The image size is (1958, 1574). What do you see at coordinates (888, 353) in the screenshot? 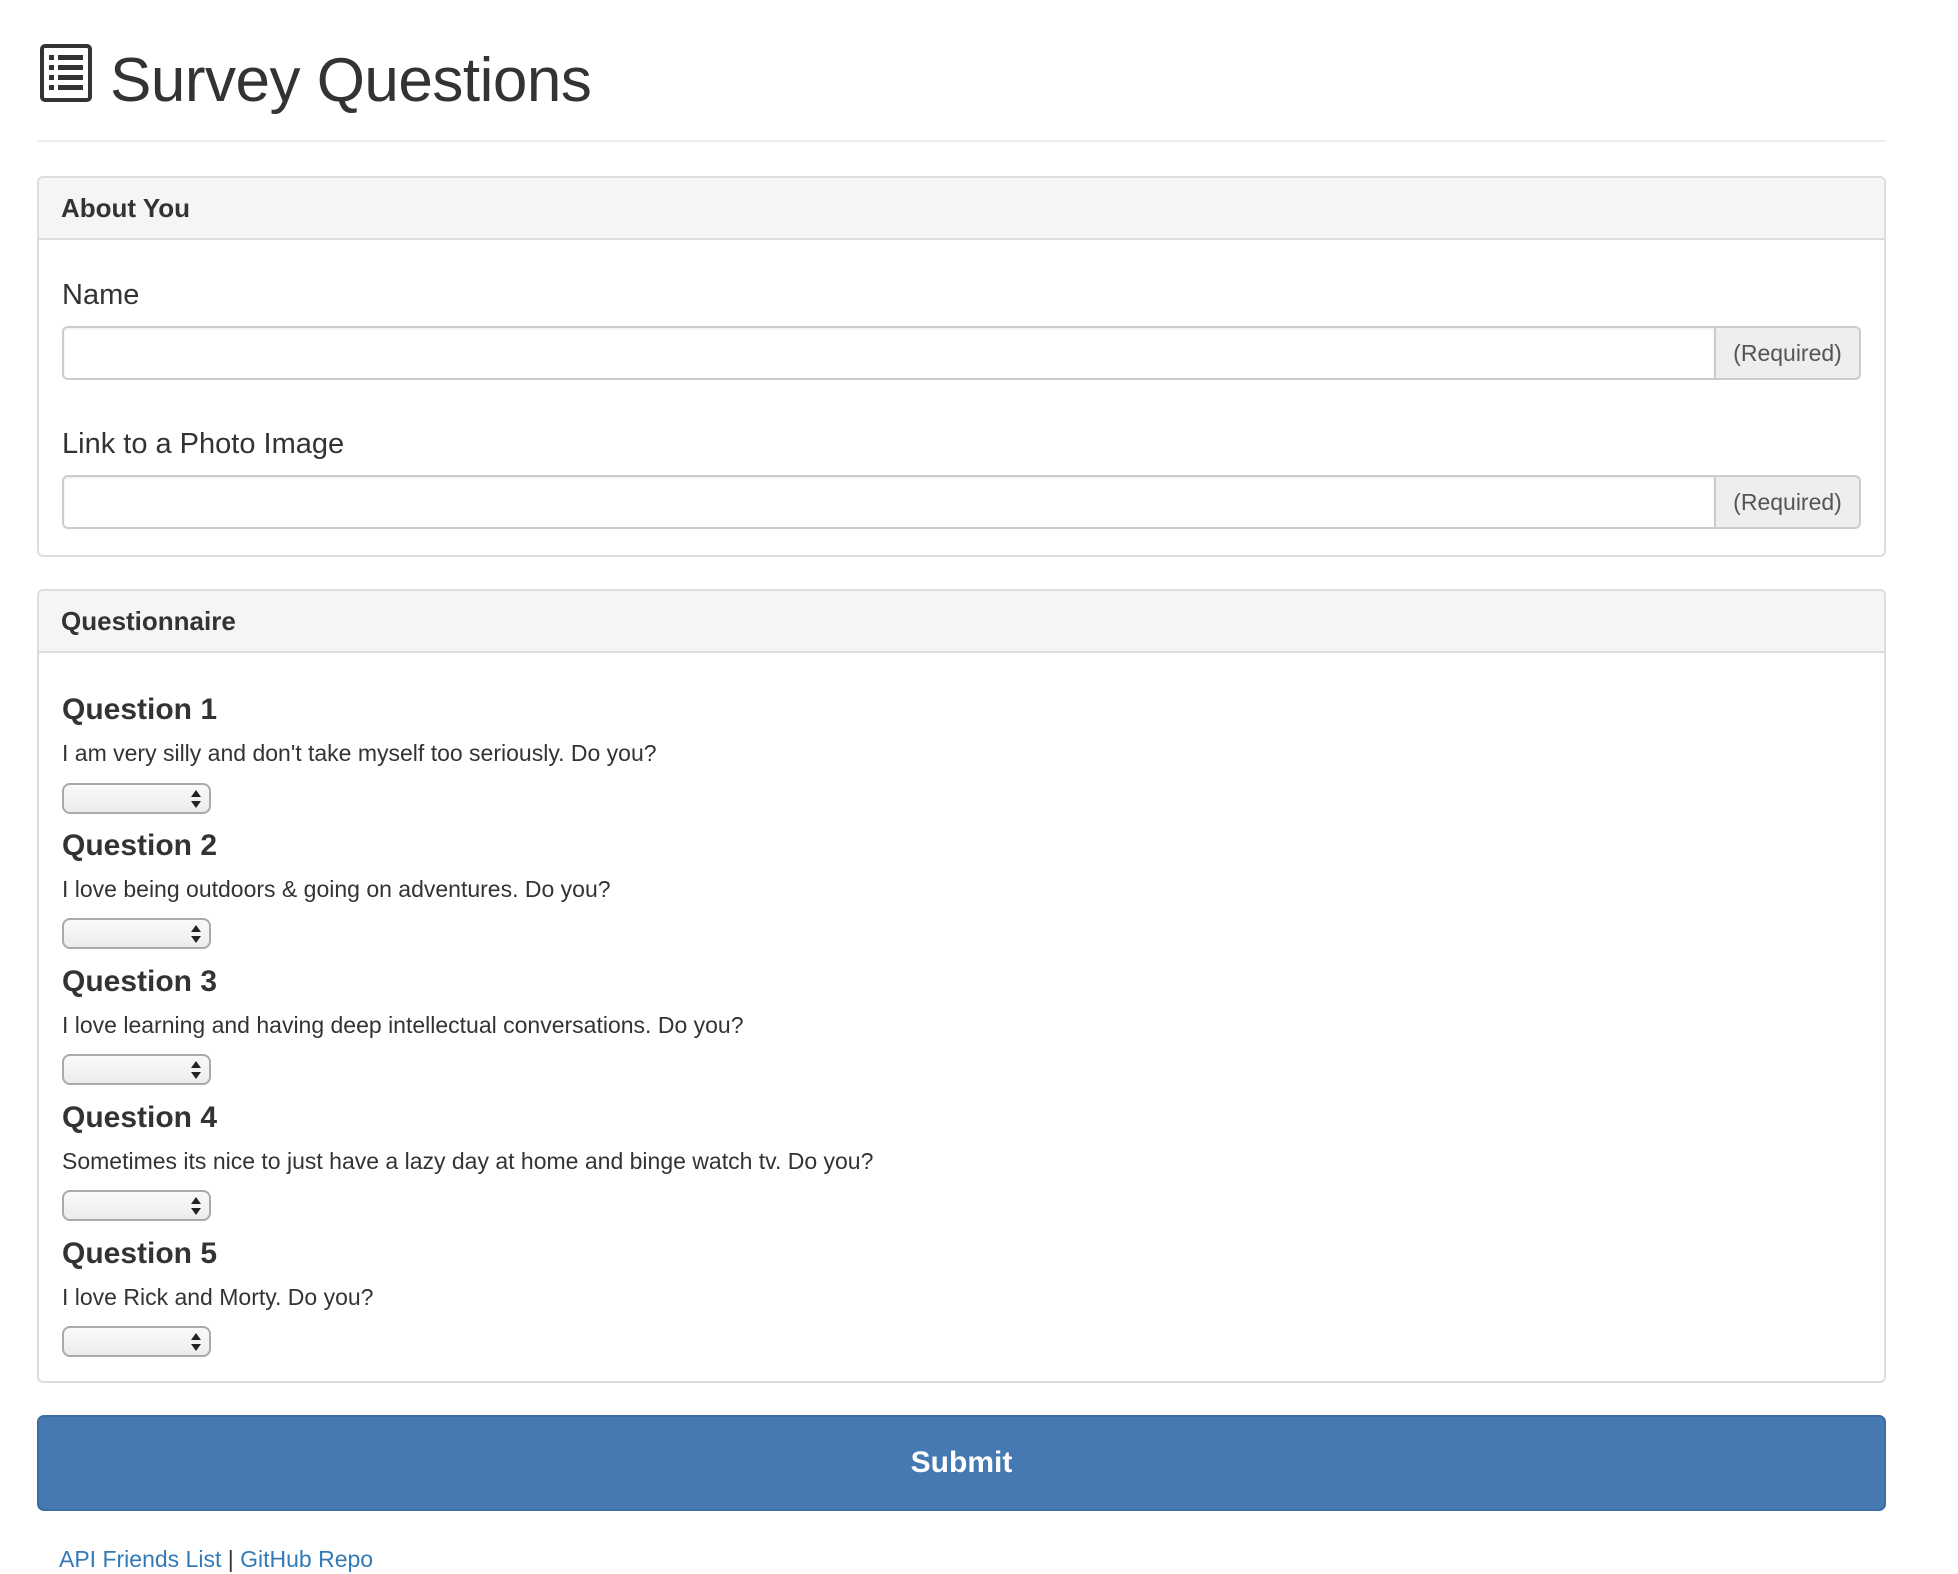
I see `name-input` at bounding box center [888, 353].